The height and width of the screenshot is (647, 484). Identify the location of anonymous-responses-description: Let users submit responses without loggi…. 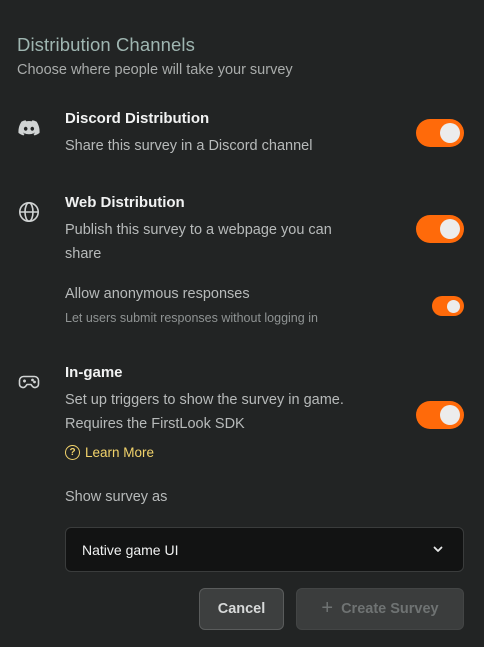
(191, 318).